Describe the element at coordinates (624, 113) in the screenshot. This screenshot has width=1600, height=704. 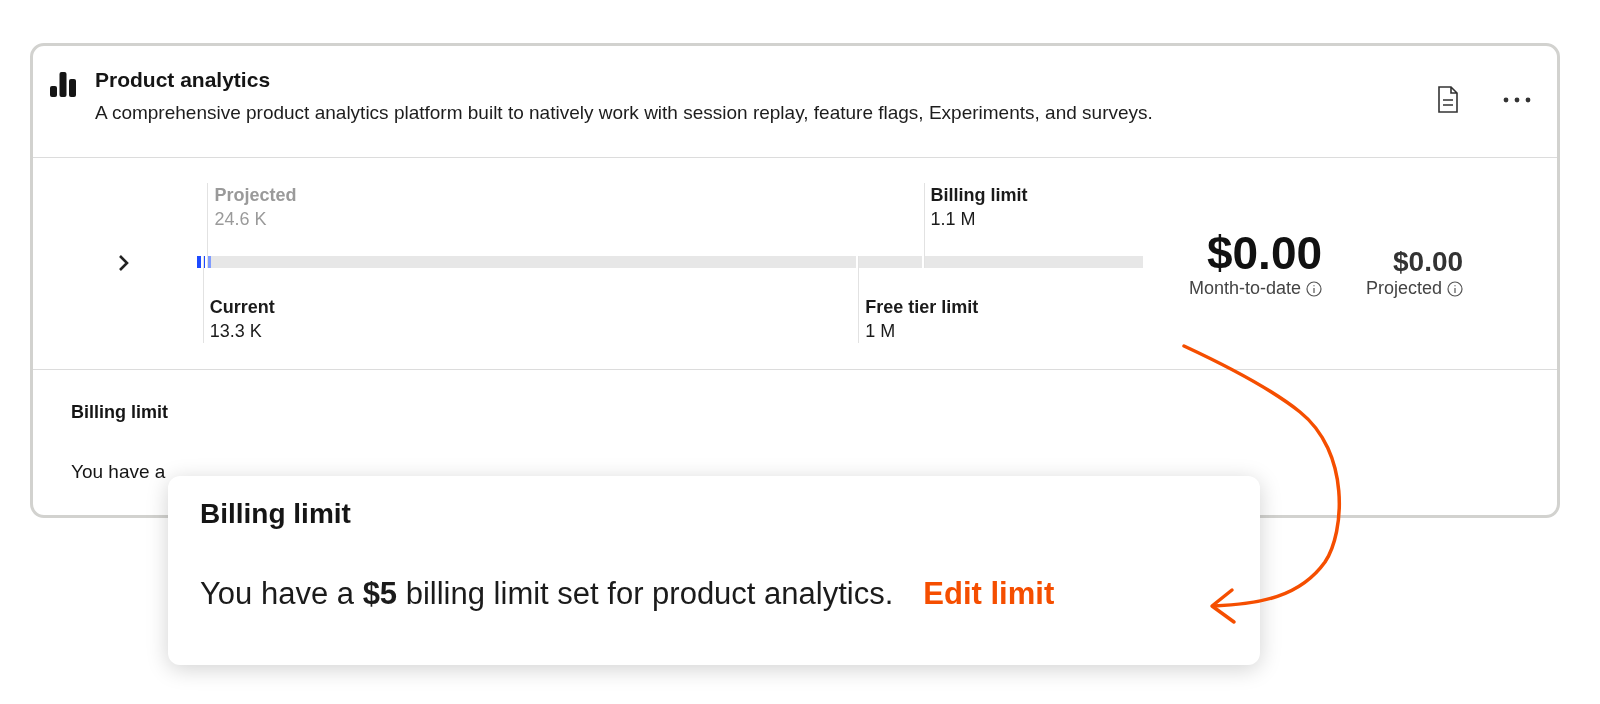
I see `card-description: A comprehensive product analytics platform built to natively work with session replay, feature flags, Experiments, and surveys.` at that location.